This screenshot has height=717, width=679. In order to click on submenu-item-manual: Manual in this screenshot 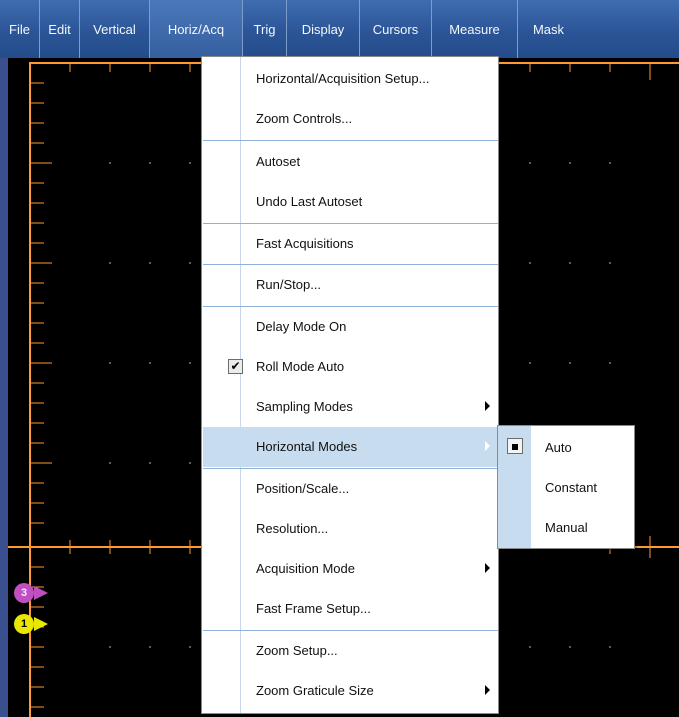, I will do `click(566, 528)`.